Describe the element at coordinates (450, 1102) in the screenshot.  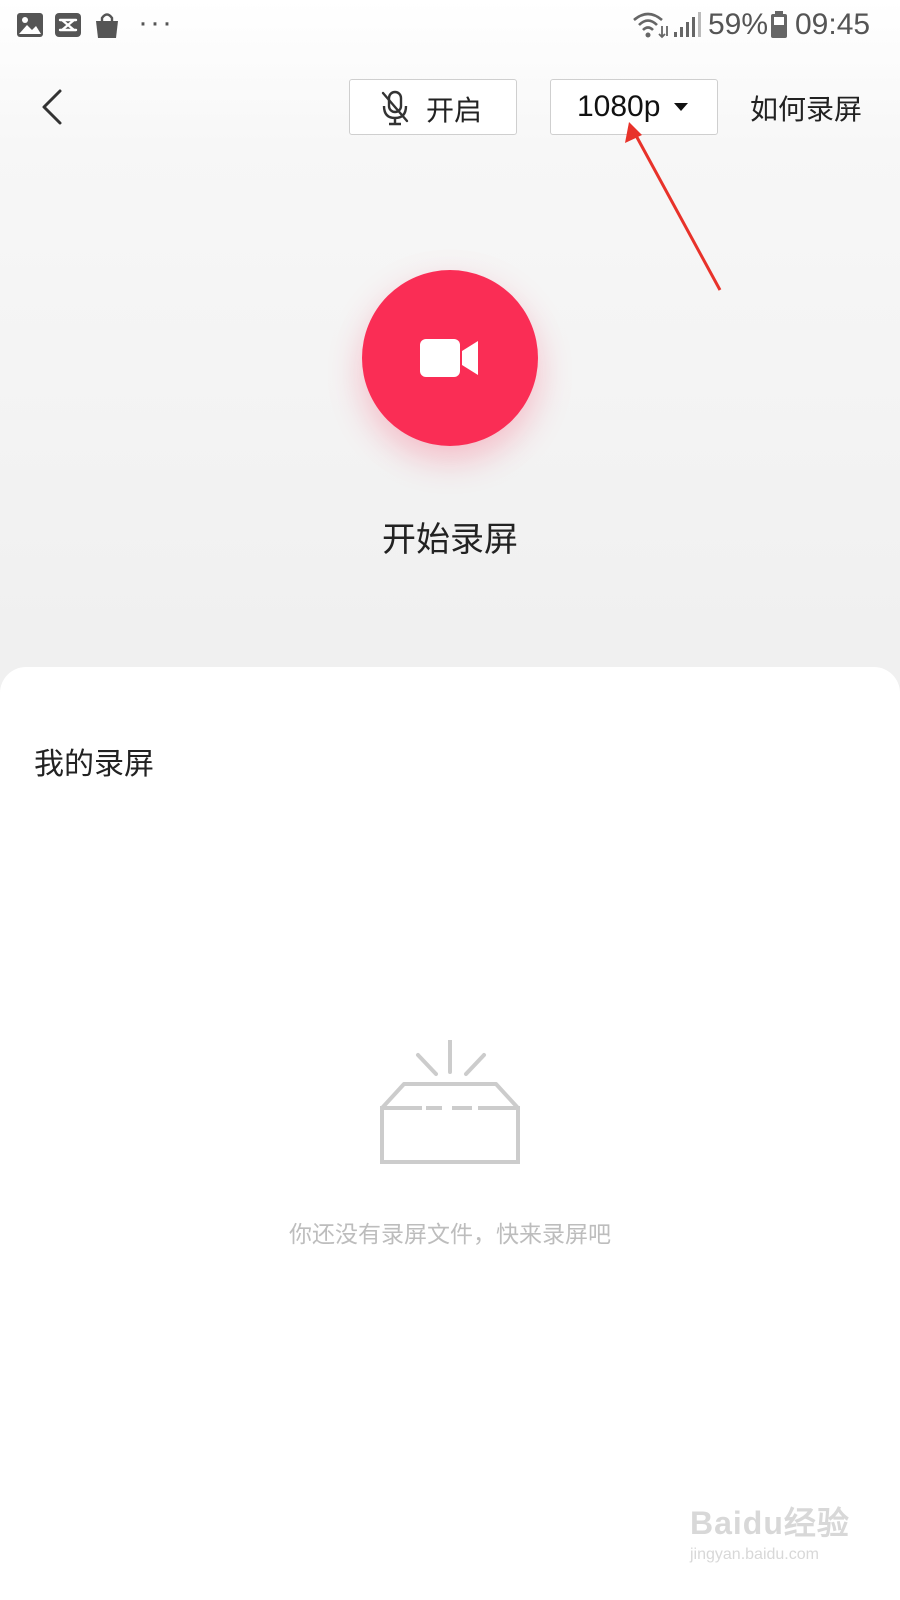
I see `empty-box-icon` at that location.